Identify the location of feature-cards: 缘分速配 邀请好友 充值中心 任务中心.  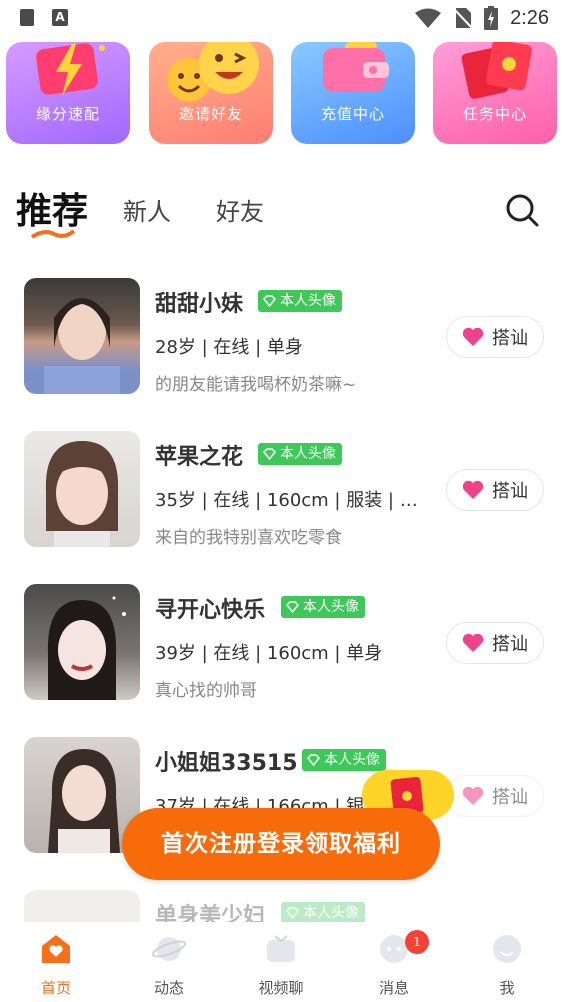
(281, 92).